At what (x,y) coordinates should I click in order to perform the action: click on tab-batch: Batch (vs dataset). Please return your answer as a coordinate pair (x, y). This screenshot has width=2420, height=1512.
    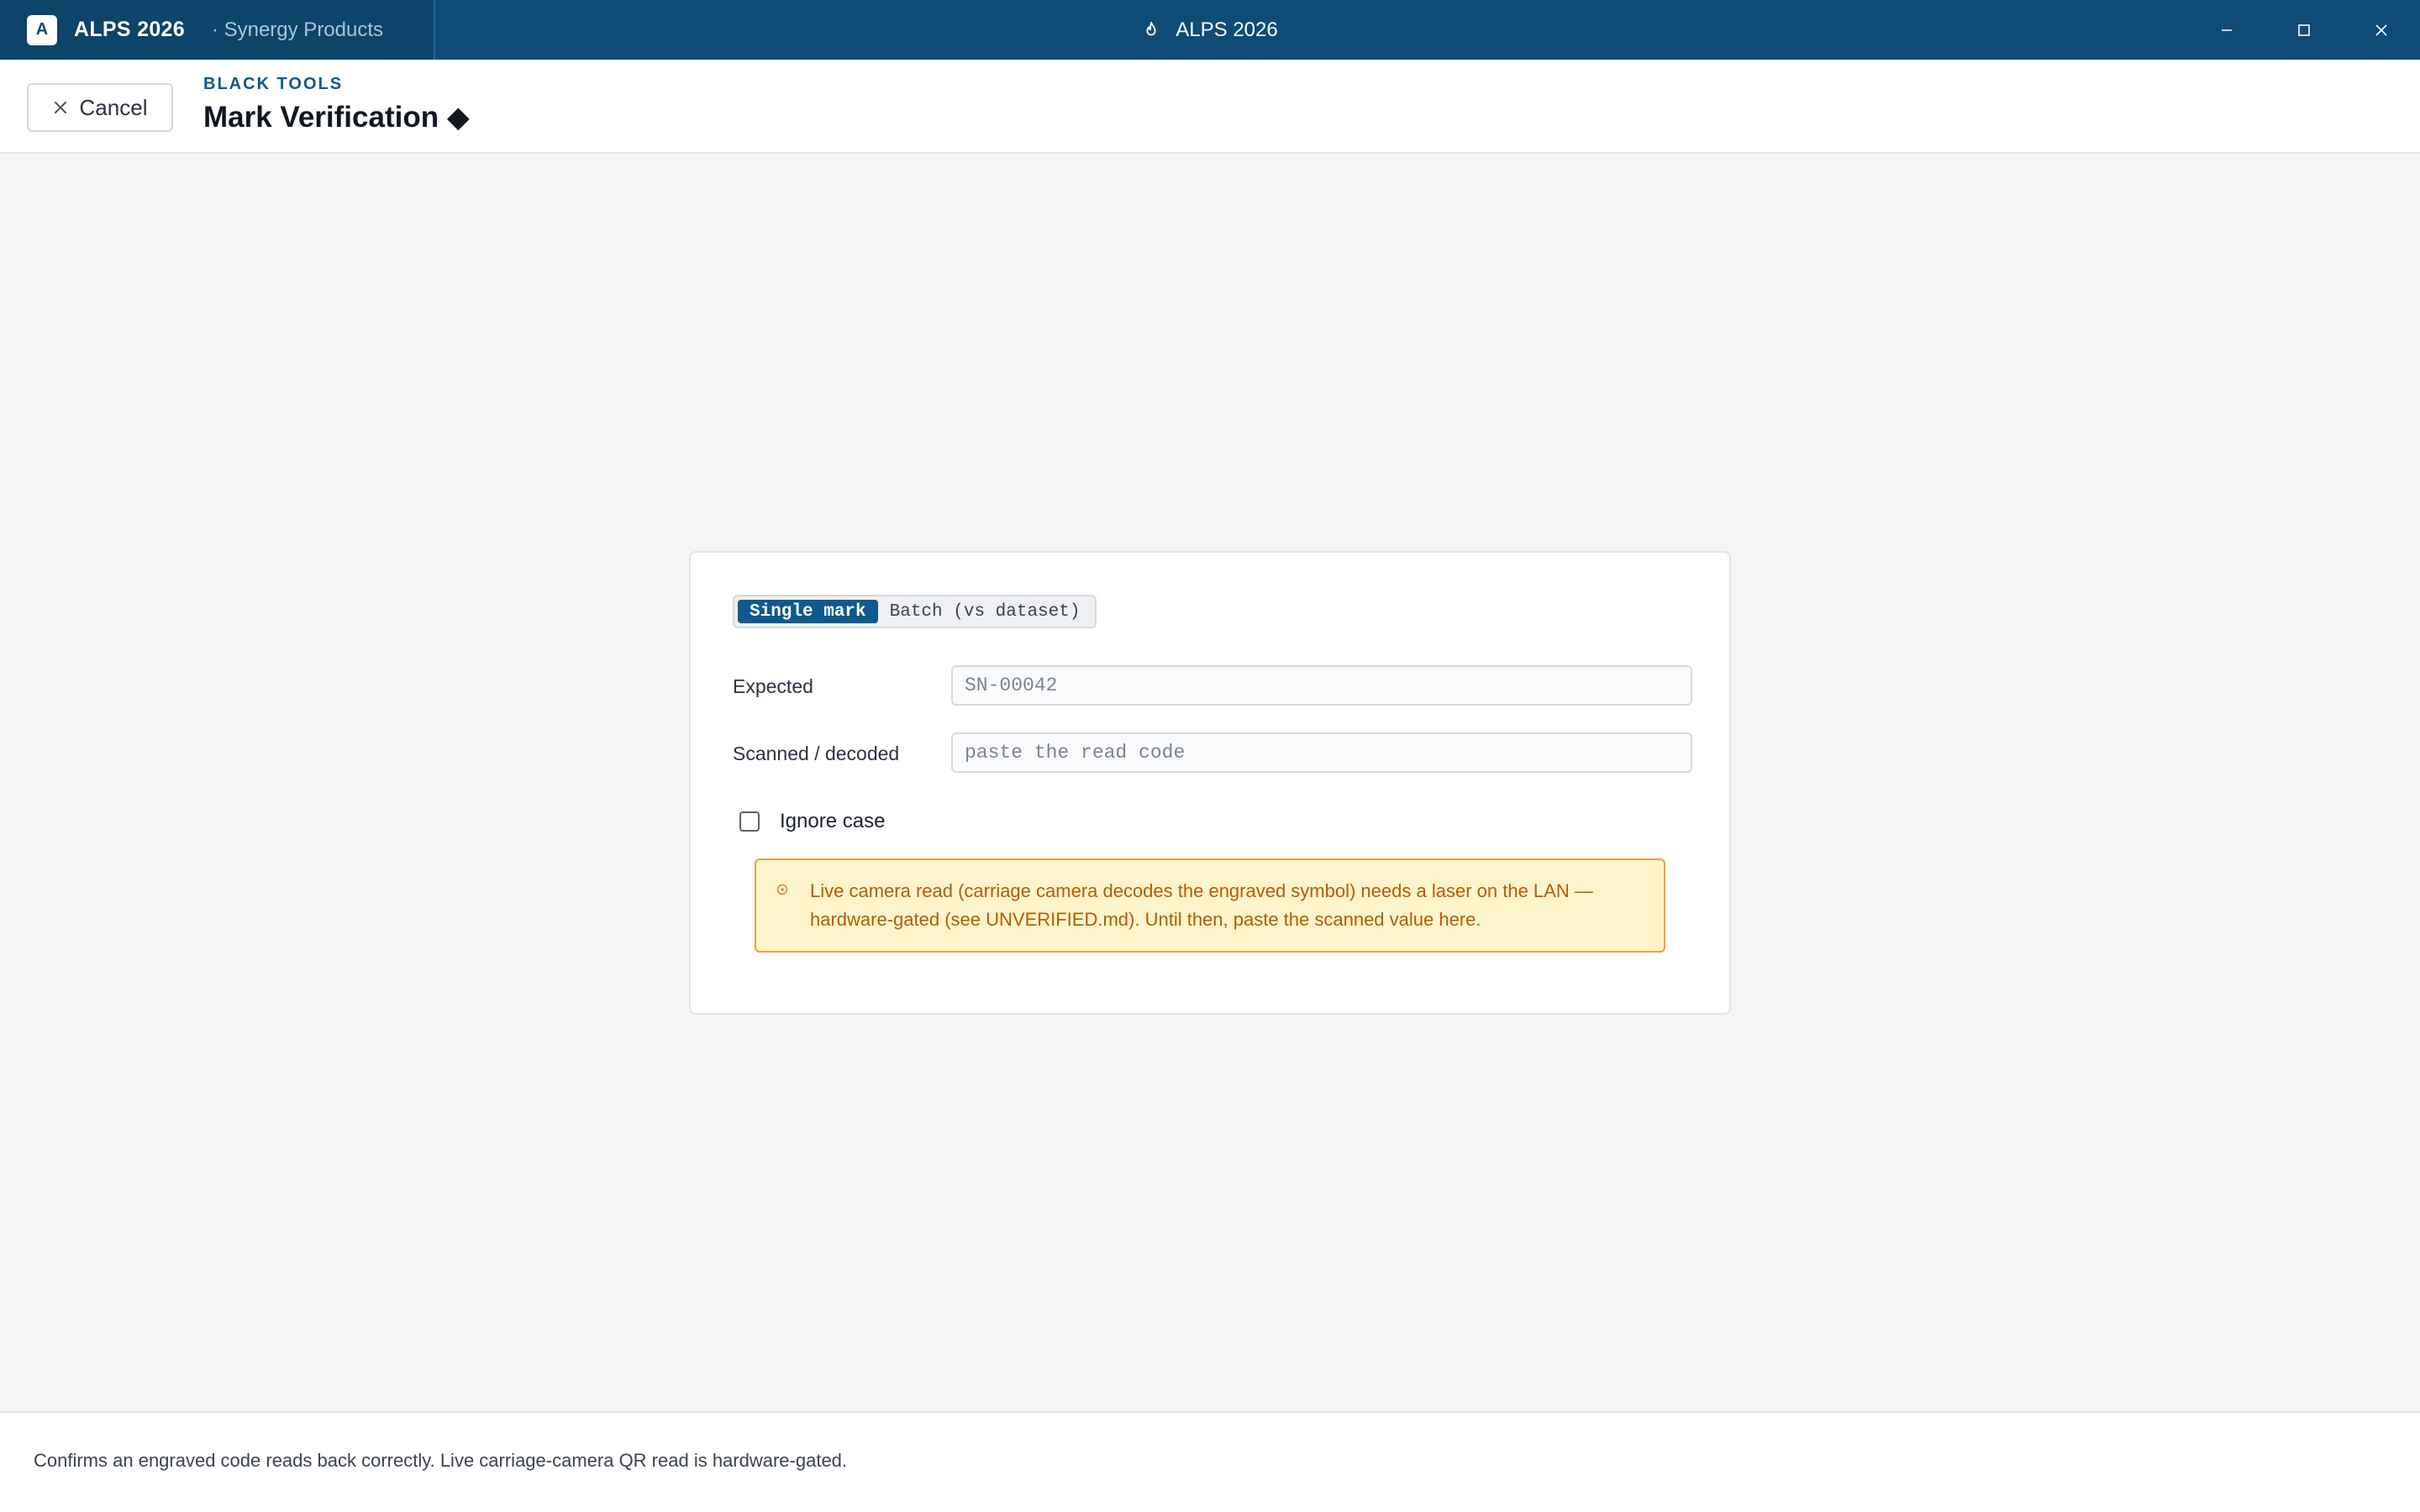
    Looking at the image, I should click on (985, 611).